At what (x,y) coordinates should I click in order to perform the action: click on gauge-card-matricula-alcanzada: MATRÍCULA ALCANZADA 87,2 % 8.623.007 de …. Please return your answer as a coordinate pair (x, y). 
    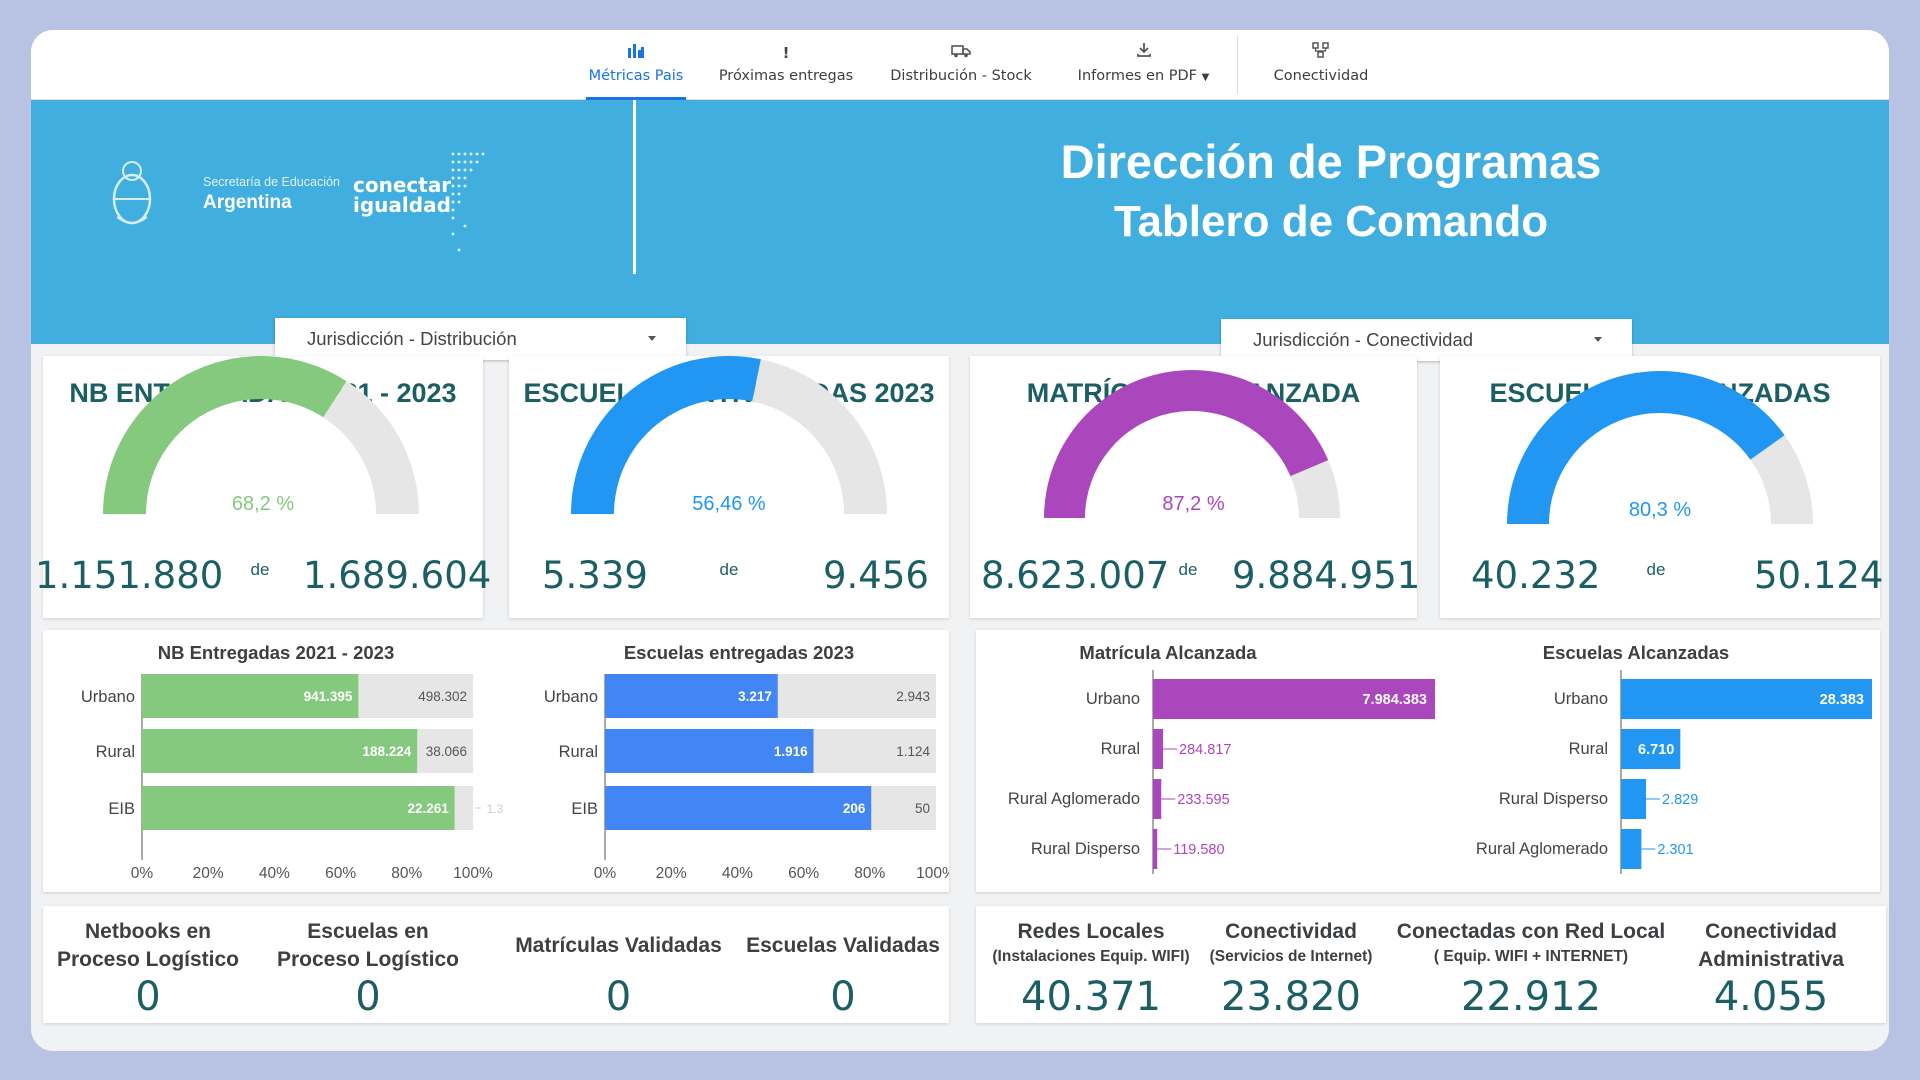
    Looking at the image, I should click on (1195, 487).